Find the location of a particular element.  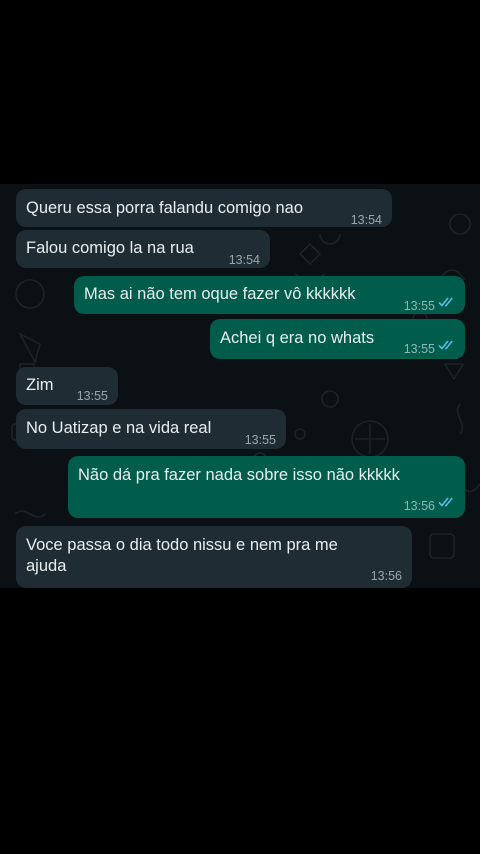

message-bubble-incoming: Zim 13:55 is located at coordinates (67, 386).